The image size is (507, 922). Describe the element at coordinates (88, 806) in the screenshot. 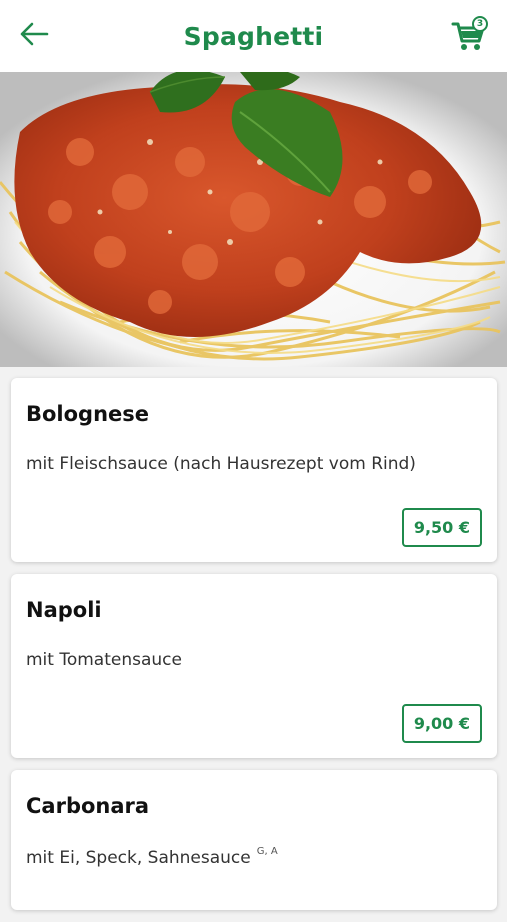

I see `menu-item-name: Carbonara` at that location.